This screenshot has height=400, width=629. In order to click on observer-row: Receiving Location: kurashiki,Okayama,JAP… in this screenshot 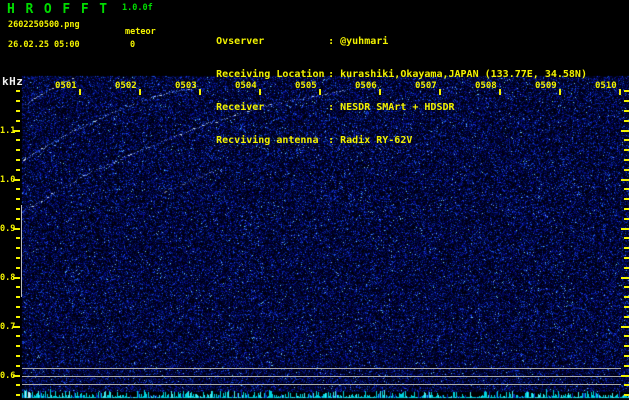, I will do `click(383, 69)`.